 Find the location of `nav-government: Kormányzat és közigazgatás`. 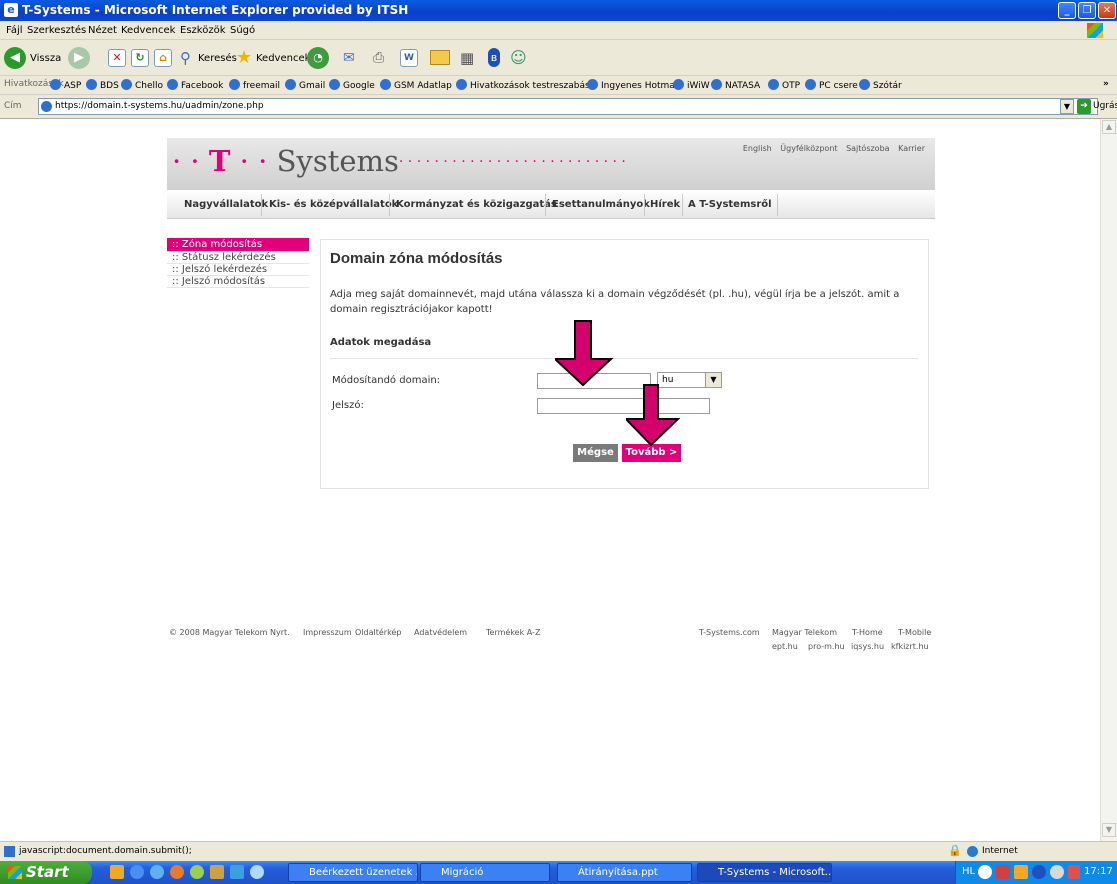

nav-government: Kormányzat és közigazgatás is located at coordinates (476, 204).